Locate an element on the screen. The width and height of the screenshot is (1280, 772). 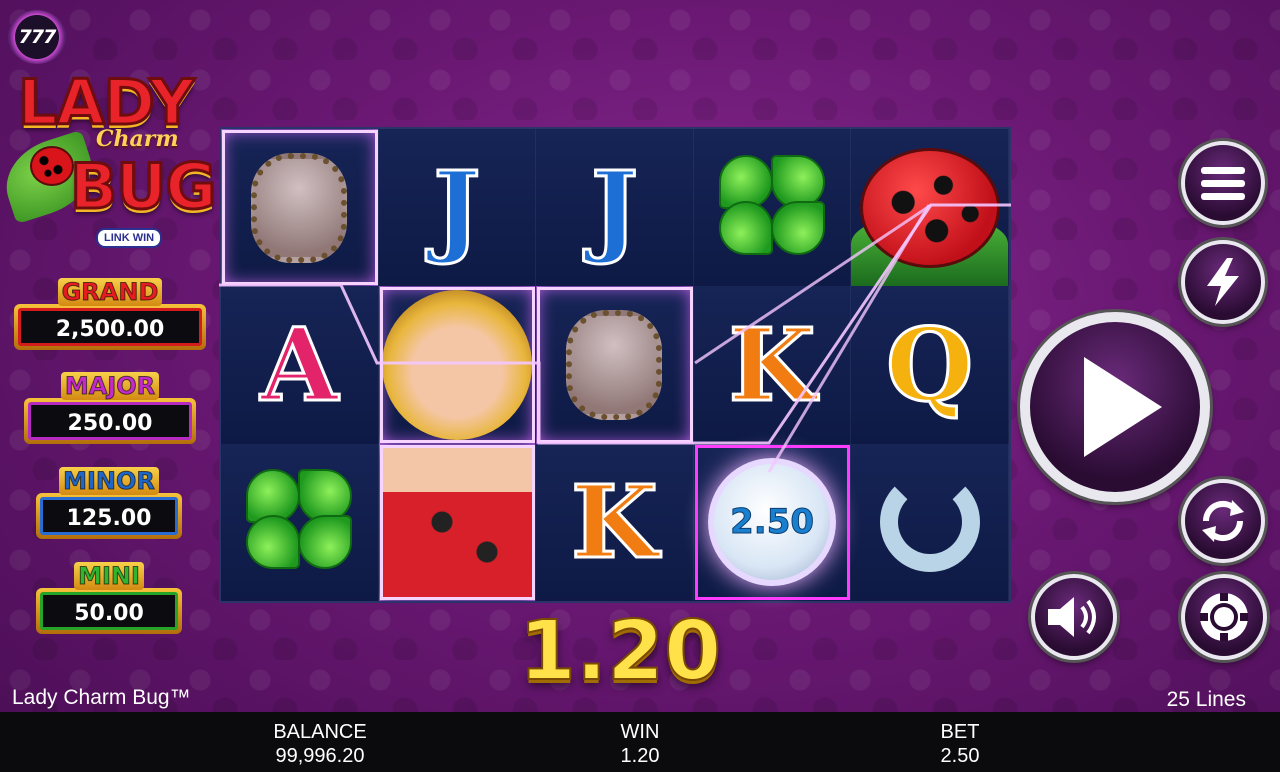
lady-wild-lower-icon is located at coordinates (456, 522).